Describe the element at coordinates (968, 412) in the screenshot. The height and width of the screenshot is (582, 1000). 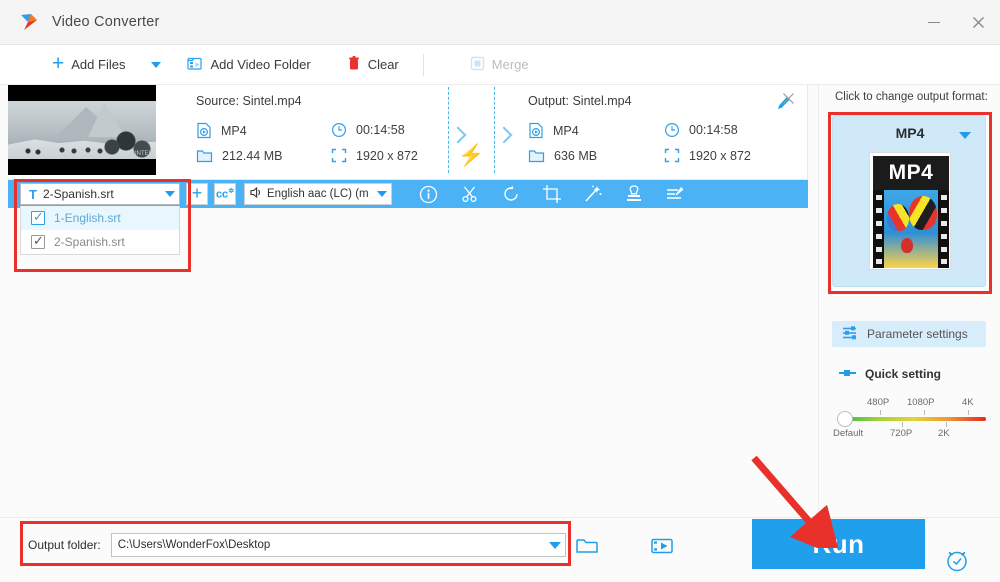
I see `slider-tick-4k` at that location.